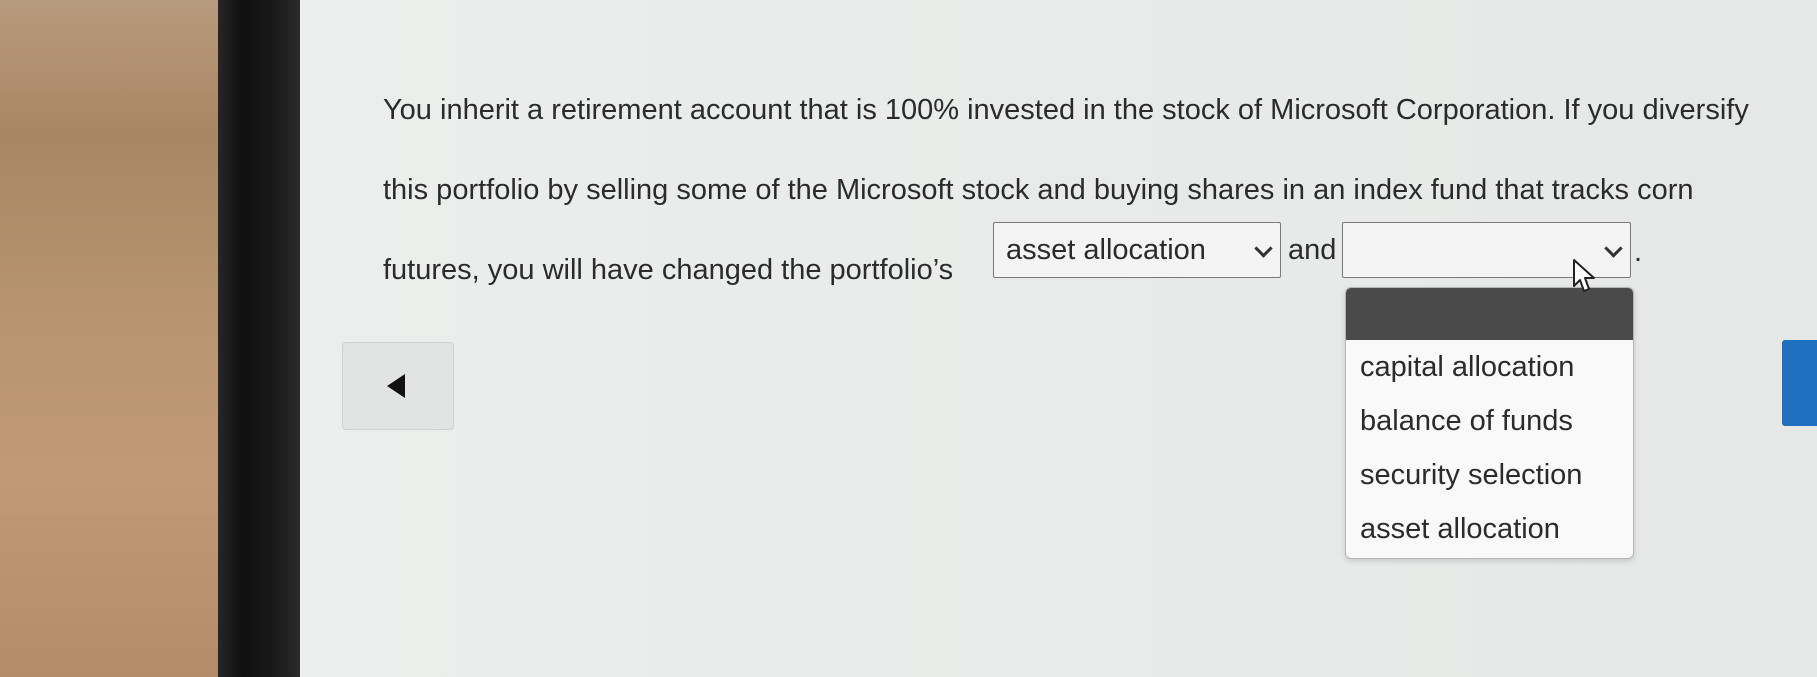  I want to click on connector-text: and, so click(1312, 250).